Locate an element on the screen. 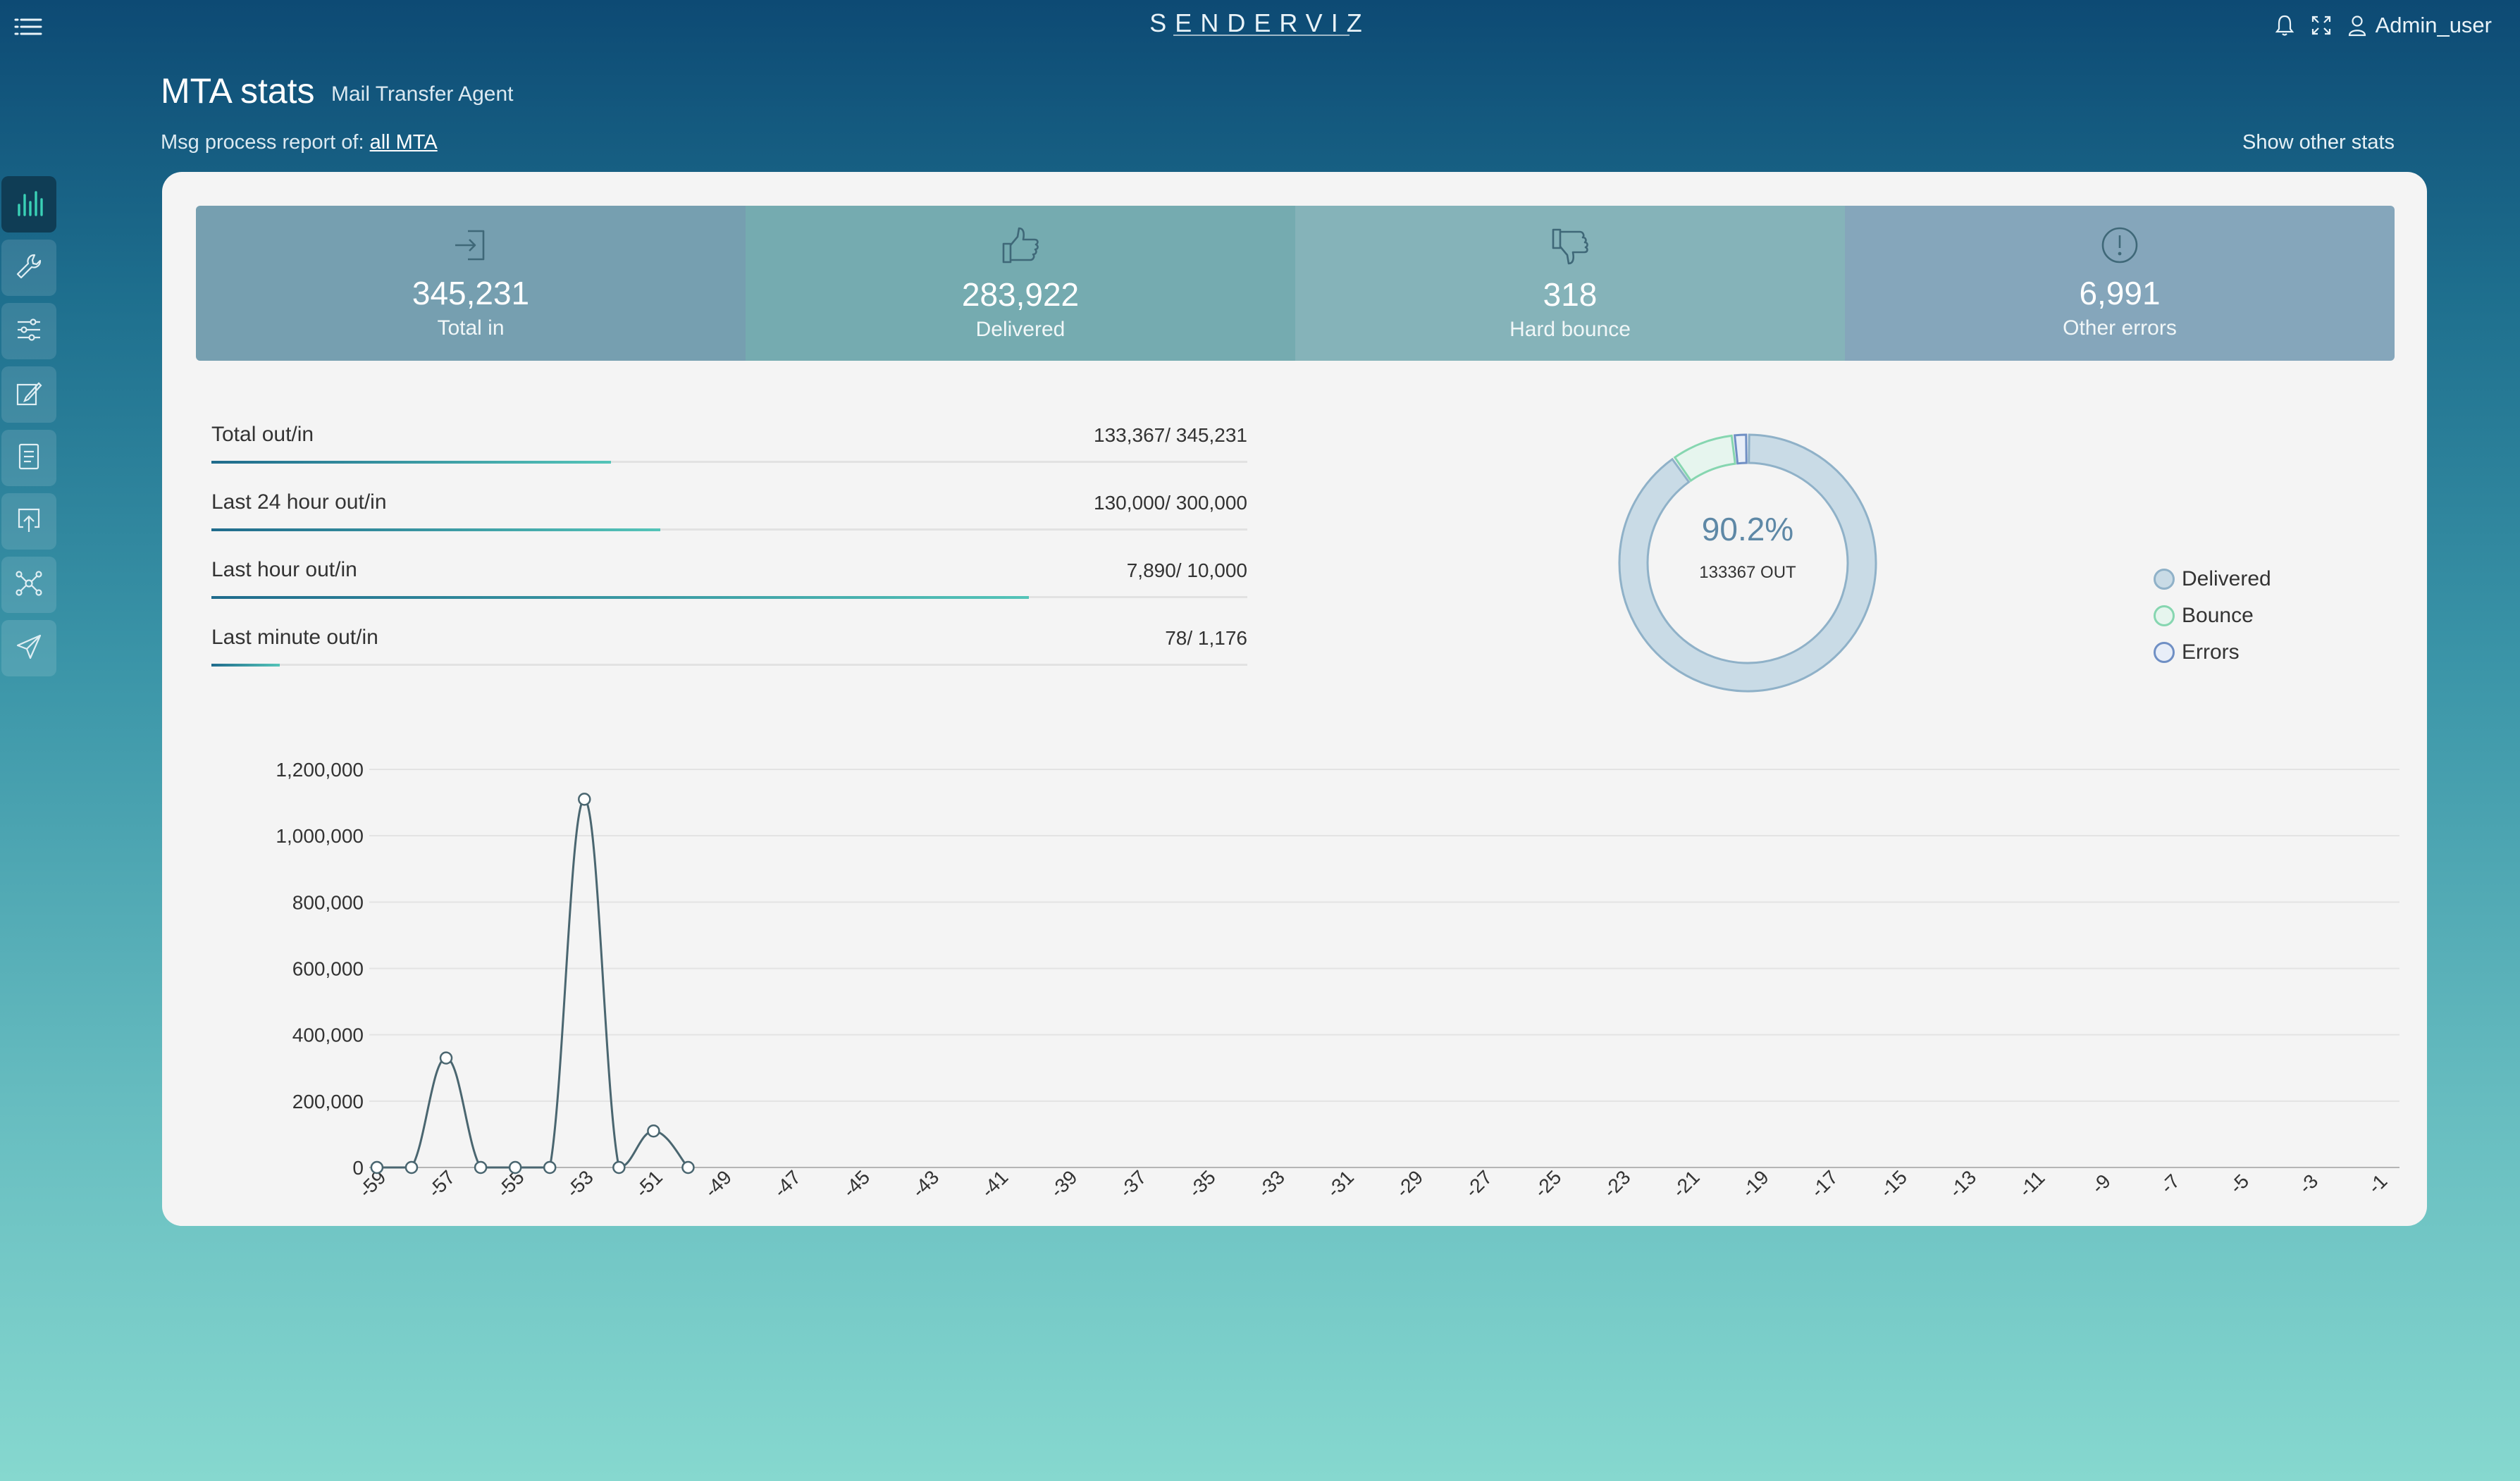  stat-card-hard-bounce: 318 Hard bounce is located at coordinates (1570, 283).